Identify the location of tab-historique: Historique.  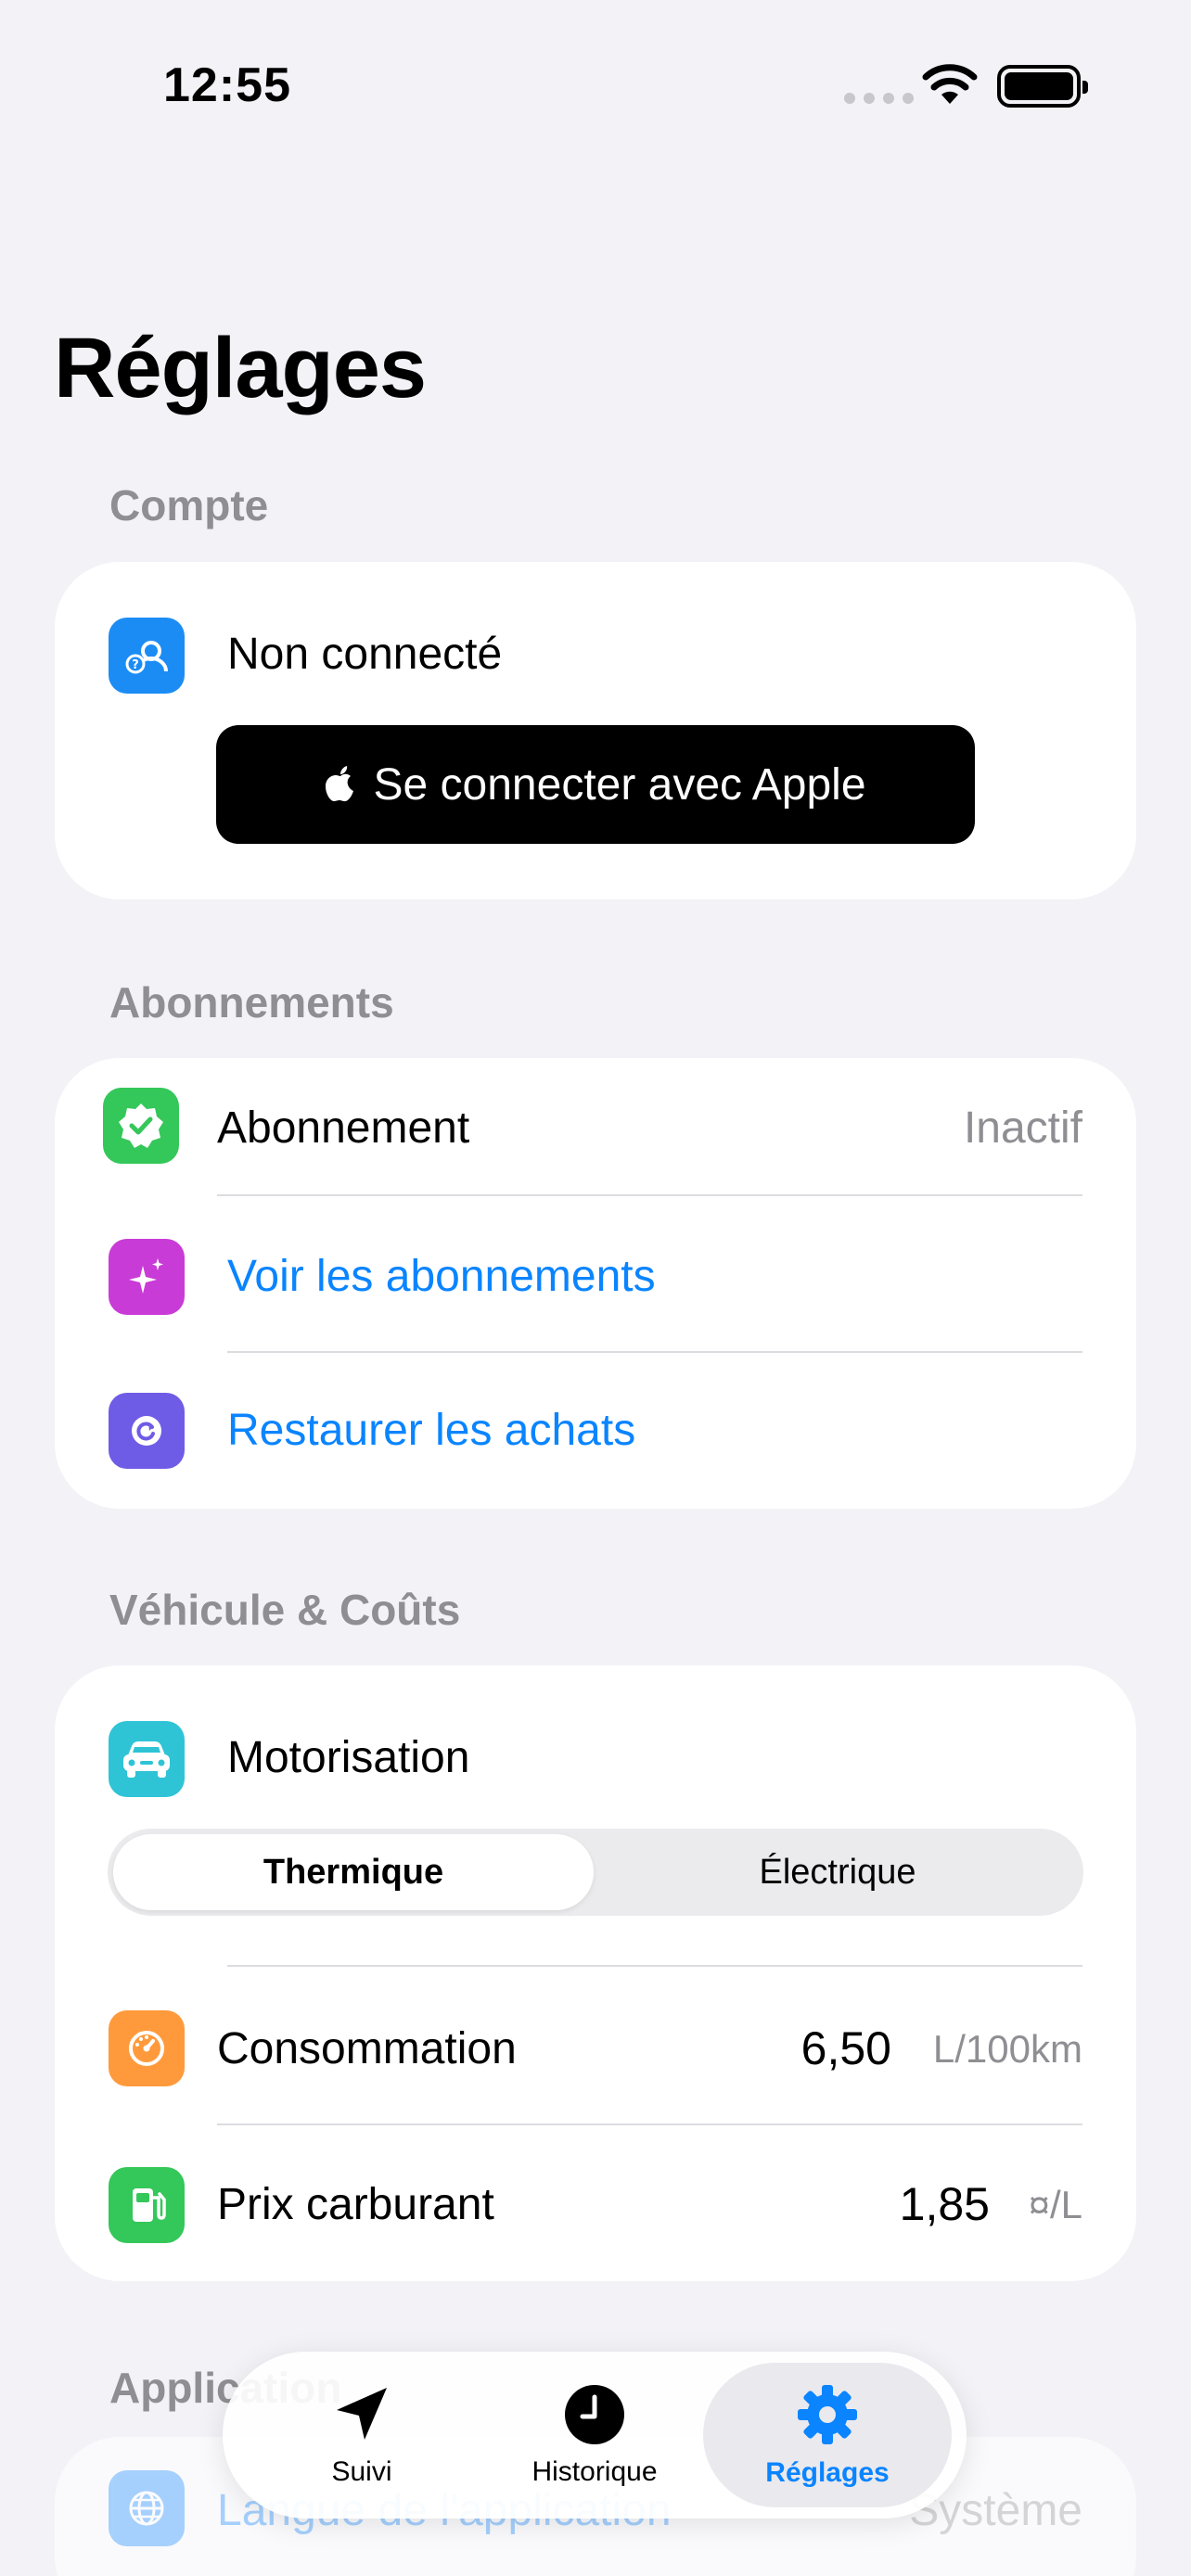
(594, 2435).